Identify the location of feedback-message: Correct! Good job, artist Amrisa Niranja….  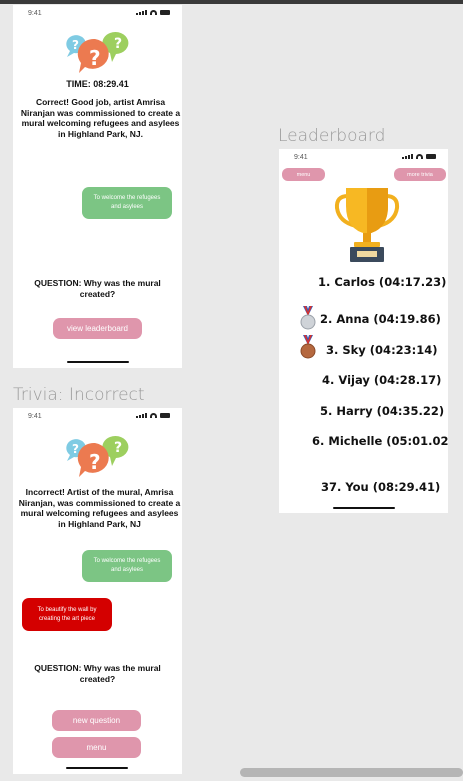
(100, 118).